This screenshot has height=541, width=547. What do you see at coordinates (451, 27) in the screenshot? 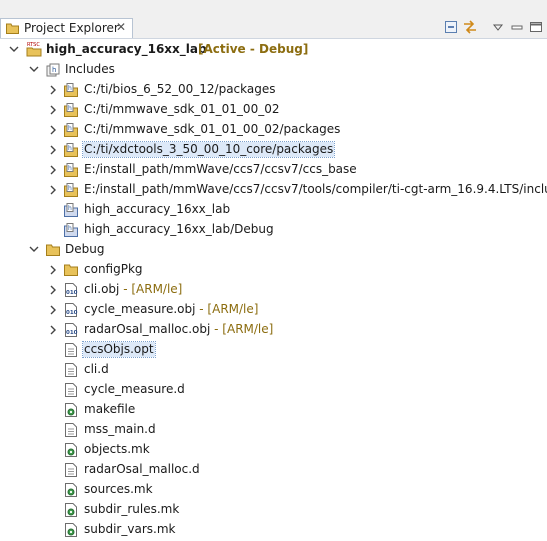
I see `collapse-all-icon` at bounding box center [451, 27].